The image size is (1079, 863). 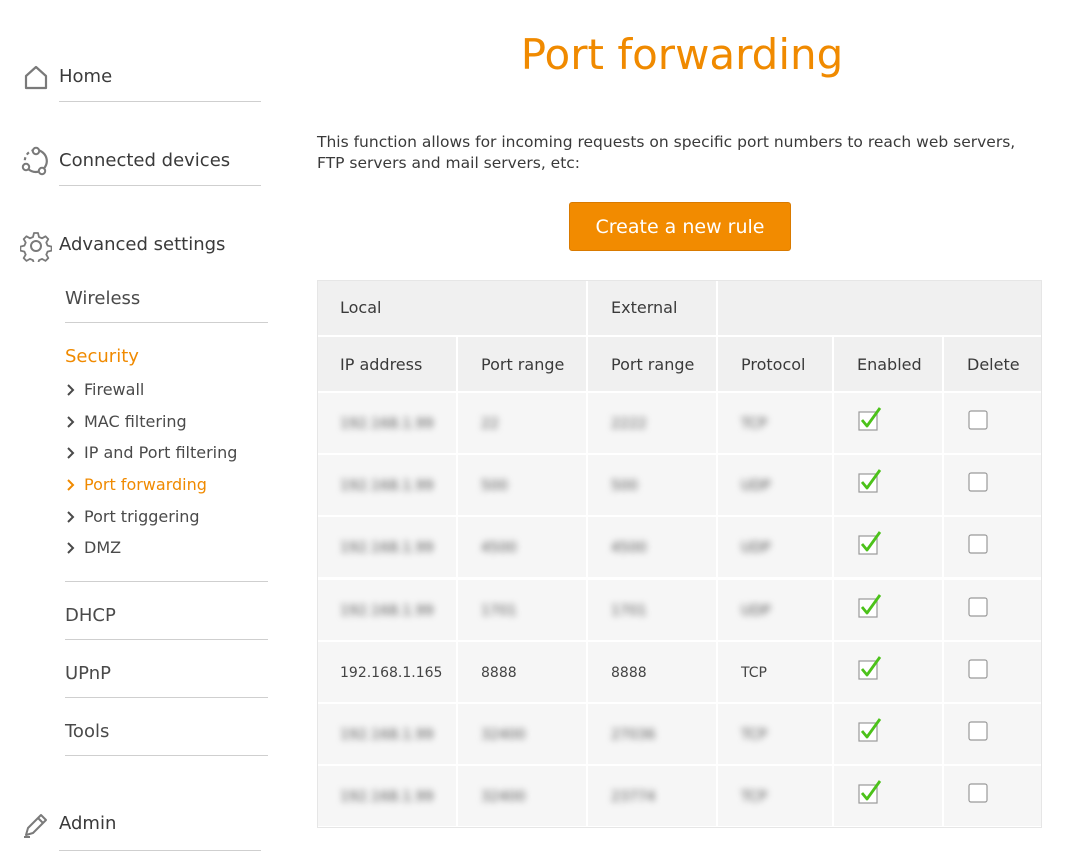 What do you see at coordinates (88, 673) in the screenshot?
I see `sidebar-item-label: UPnP` at bounding box center [88, 673].